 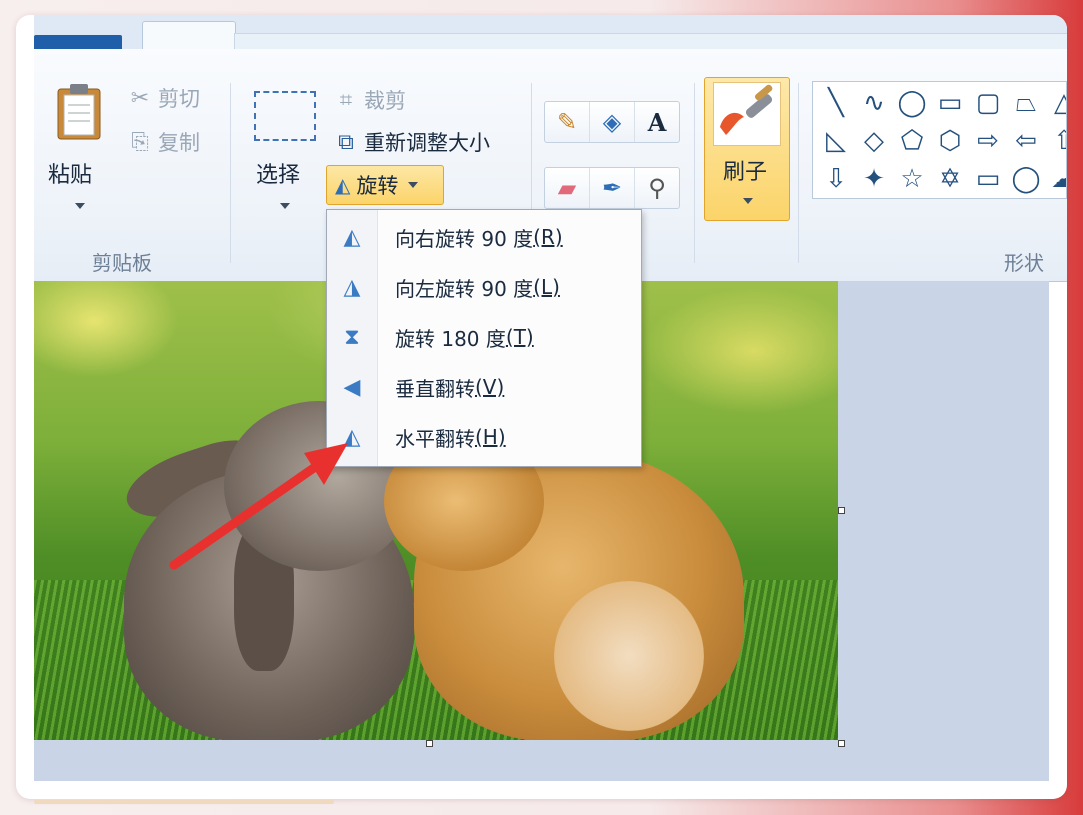 What do you see at coordinates (629, 656) in the screenshot?
I see `brown-rabbit-belly` at bounding box center [629, 656].